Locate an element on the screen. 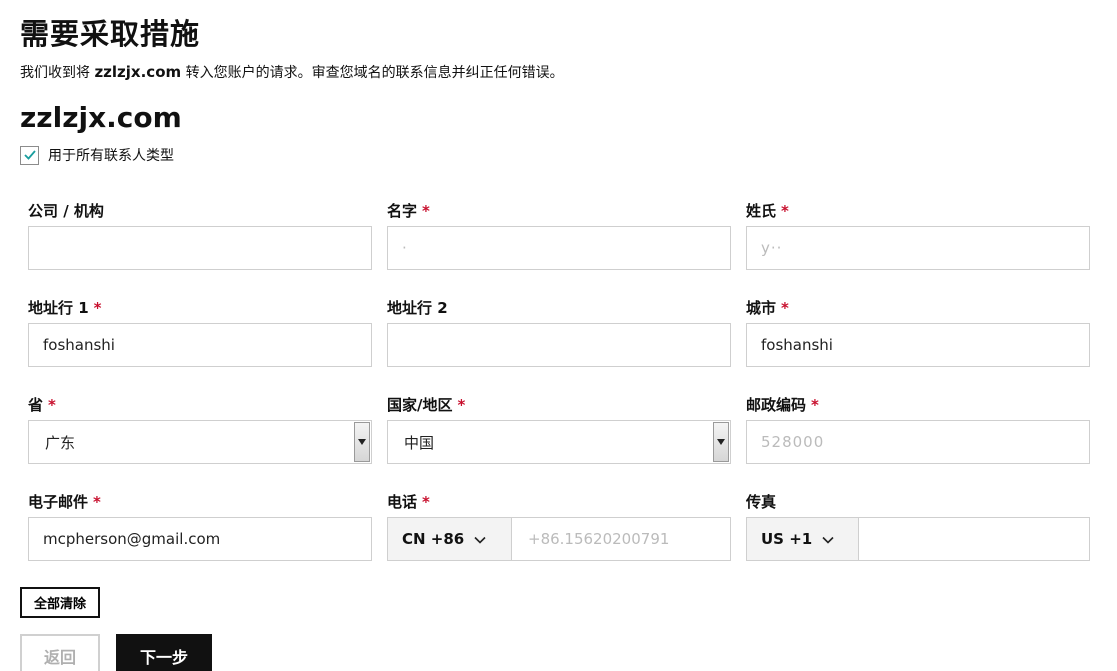 The width and height of the screenshot is (1117, 671). address2-field: 地址行 2 is located at coordinates (559, 332).